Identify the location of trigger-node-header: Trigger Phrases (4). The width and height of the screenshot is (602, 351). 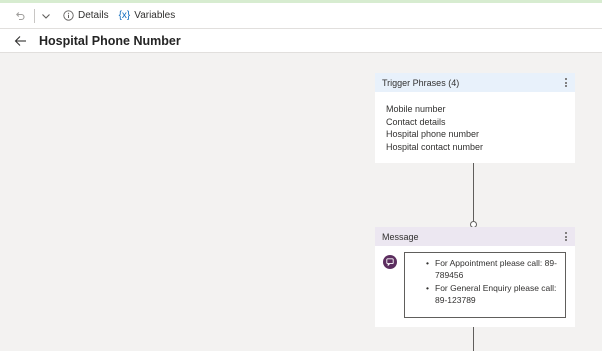
(475, 82).